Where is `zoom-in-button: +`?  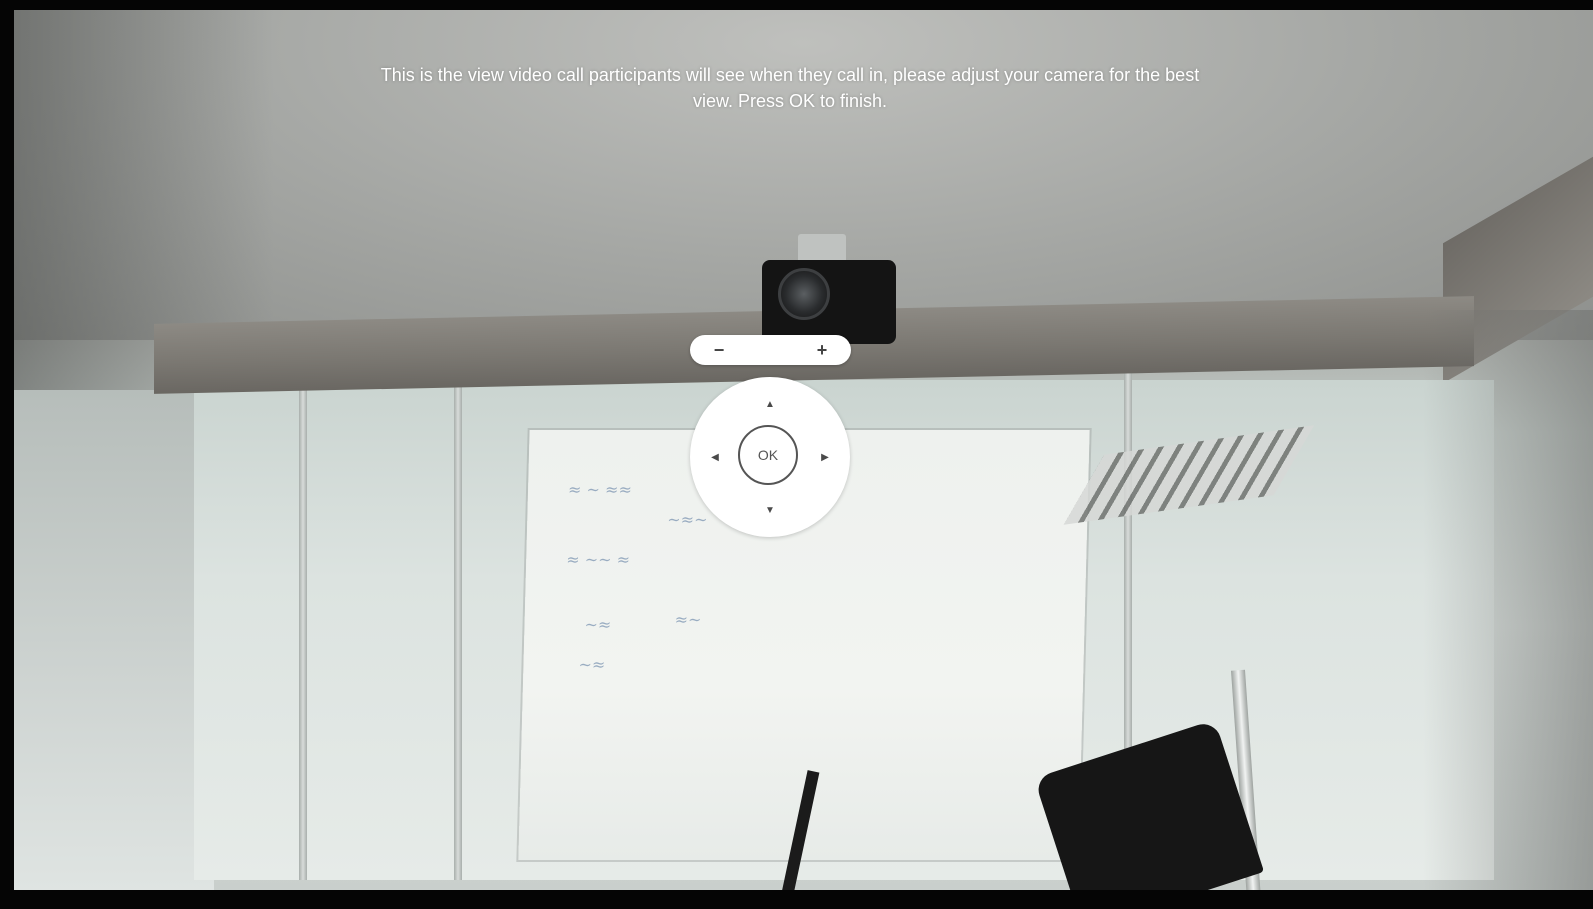 zoom-in-button: + is located at coordinates (822, 350).